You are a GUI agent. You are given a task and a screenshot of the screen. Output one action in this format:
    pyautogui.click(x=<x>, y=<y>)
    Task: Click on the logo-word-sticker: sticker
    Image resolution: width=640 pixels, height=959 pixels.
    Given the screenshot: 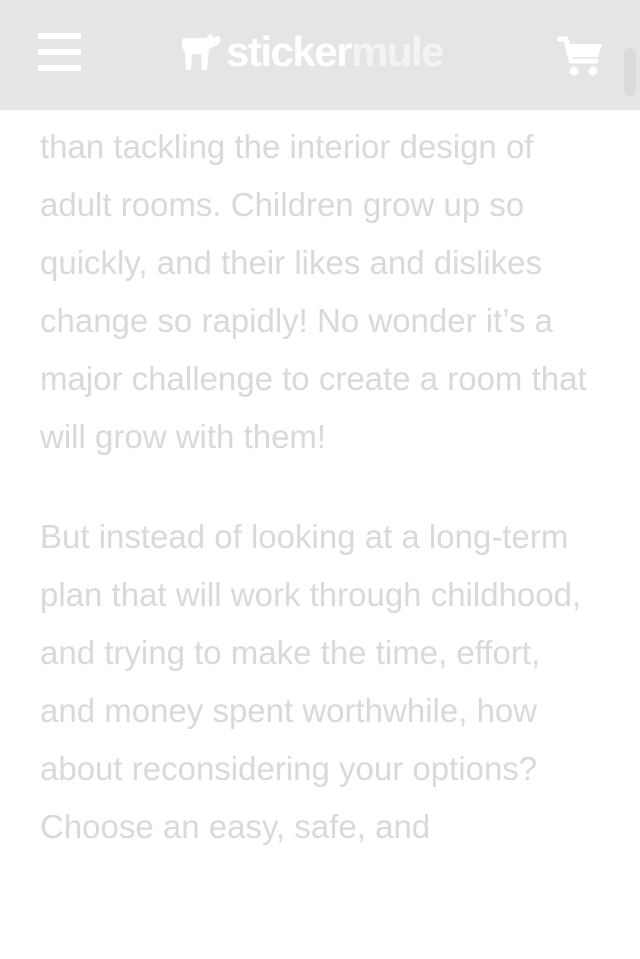 What is the action you would take?
    pyautogui.click(x=289, y=51)
    